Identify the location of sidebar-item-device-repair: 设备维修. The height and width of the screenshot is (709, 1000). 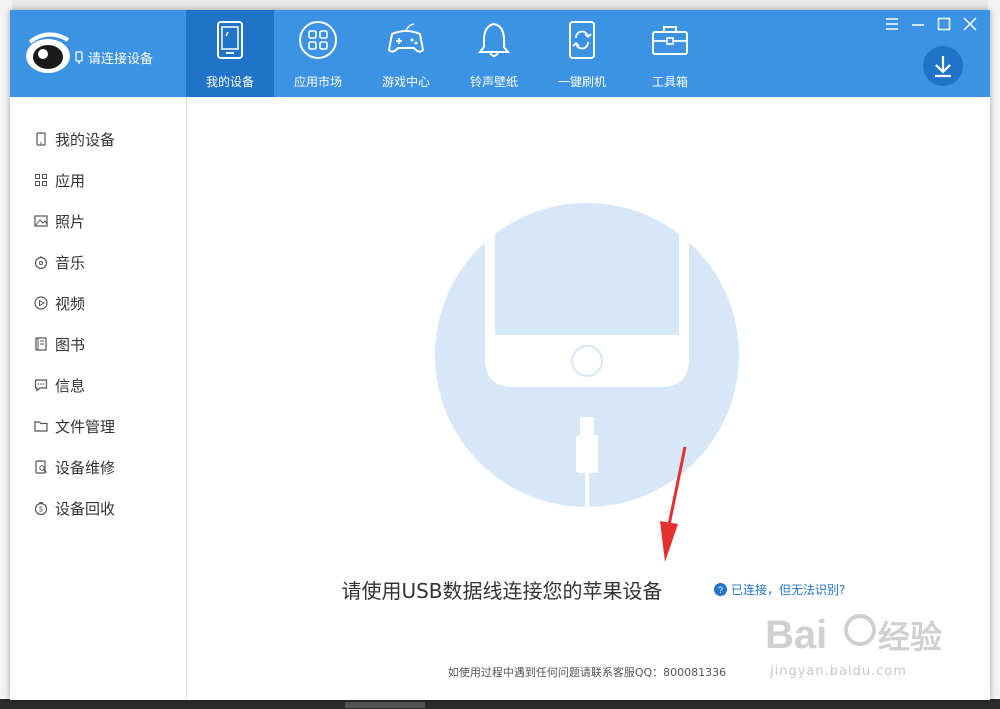
(74, 467).